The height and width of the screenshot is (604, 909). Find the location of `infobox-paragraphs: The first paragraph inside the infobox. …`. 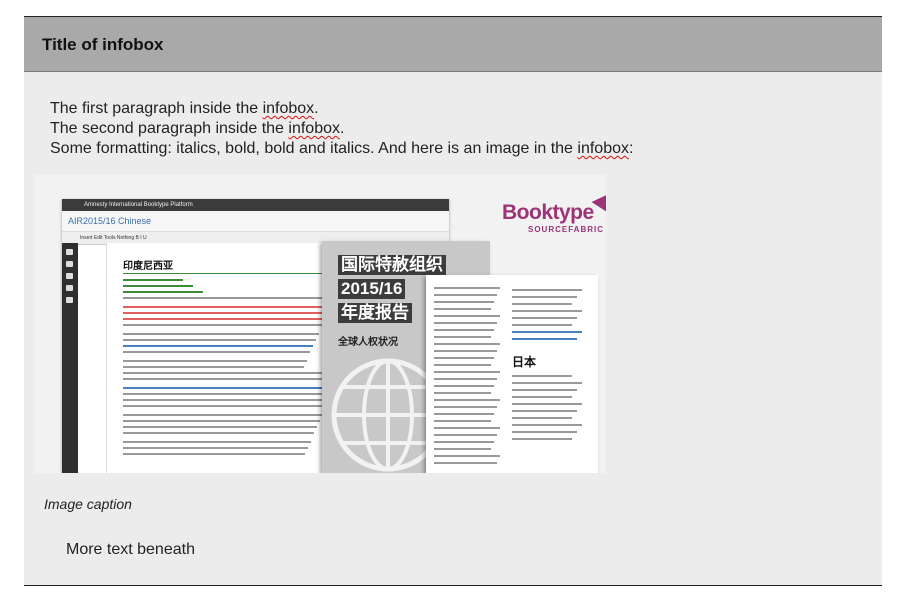

infobox-paragraphs: The first paragraph inside the infobox. … is located at coordinates (341, 129).